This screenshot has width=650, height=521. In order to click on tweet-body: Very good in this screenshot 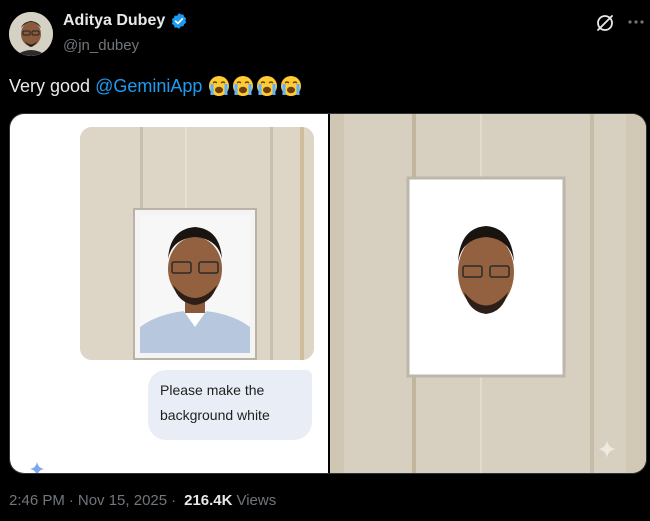, I will do `click(50, 85)`.